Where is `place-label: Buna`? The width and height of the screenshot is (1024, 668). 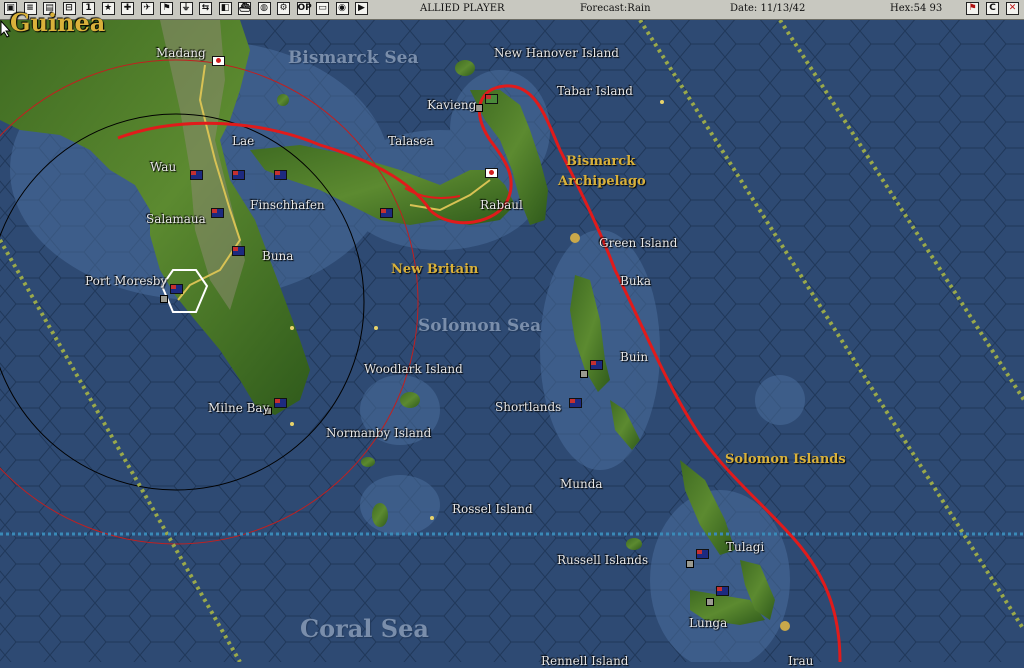 place-label: Buna is located at coordinates (278, 256).